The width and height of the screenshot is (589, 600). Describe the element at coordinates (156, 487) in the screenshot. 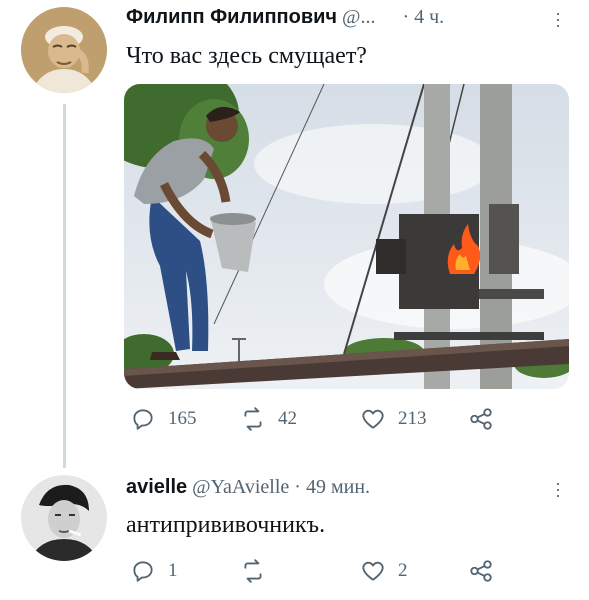

I see `author-name: avielle` at that location.